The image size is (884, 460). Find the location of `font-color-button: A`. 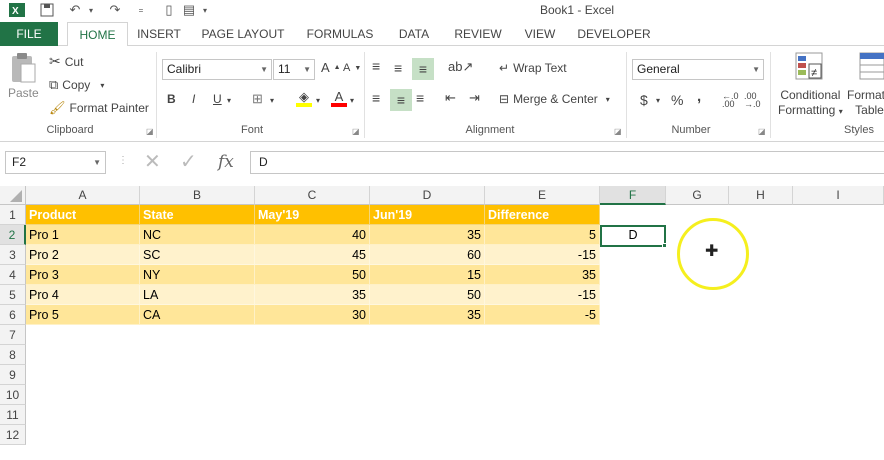

font-color-button: A is located at coordinates (339, 98).